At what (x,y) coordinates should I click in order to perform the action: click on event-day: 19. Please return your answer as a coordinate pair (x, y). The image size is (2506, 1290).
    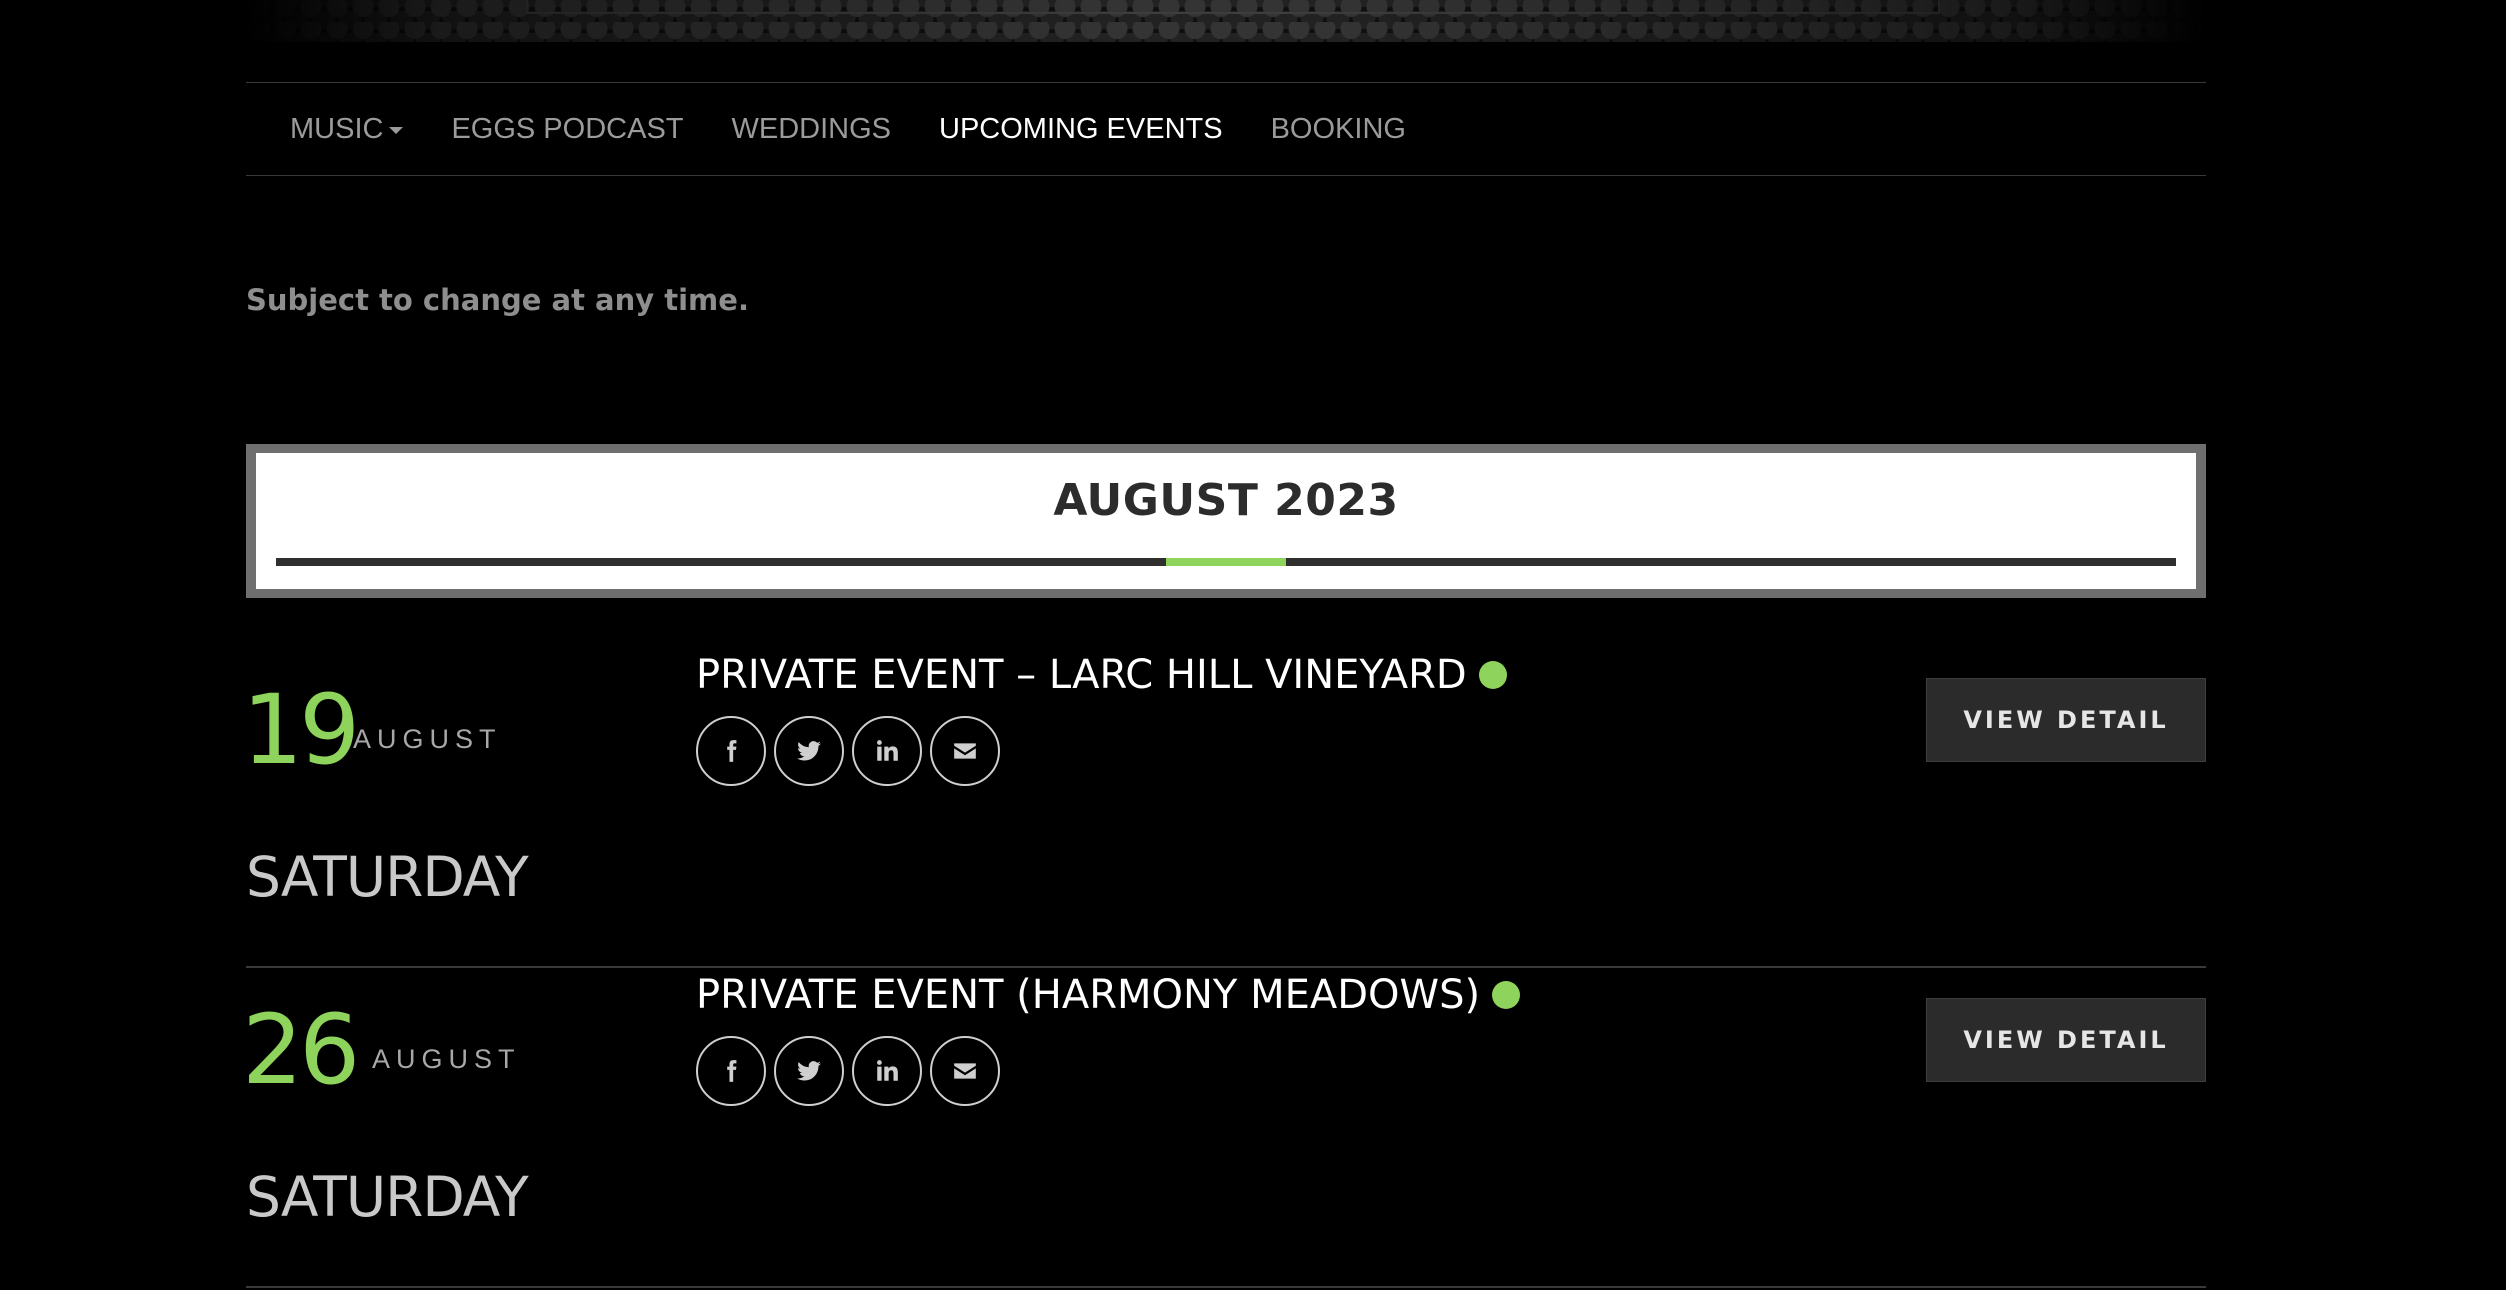
    Looking at the image, I should click on (301, 730).